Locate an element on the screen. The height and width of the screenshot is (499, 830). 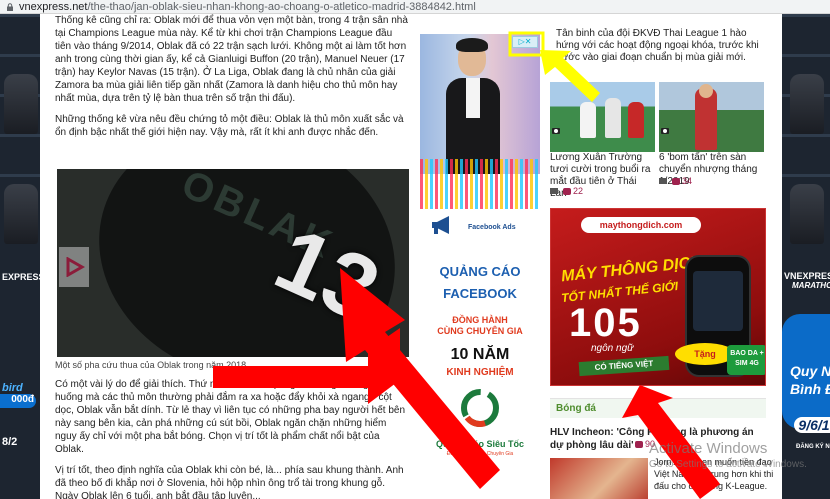
ad-language-count: 105 is located at coordinates (605, 323).